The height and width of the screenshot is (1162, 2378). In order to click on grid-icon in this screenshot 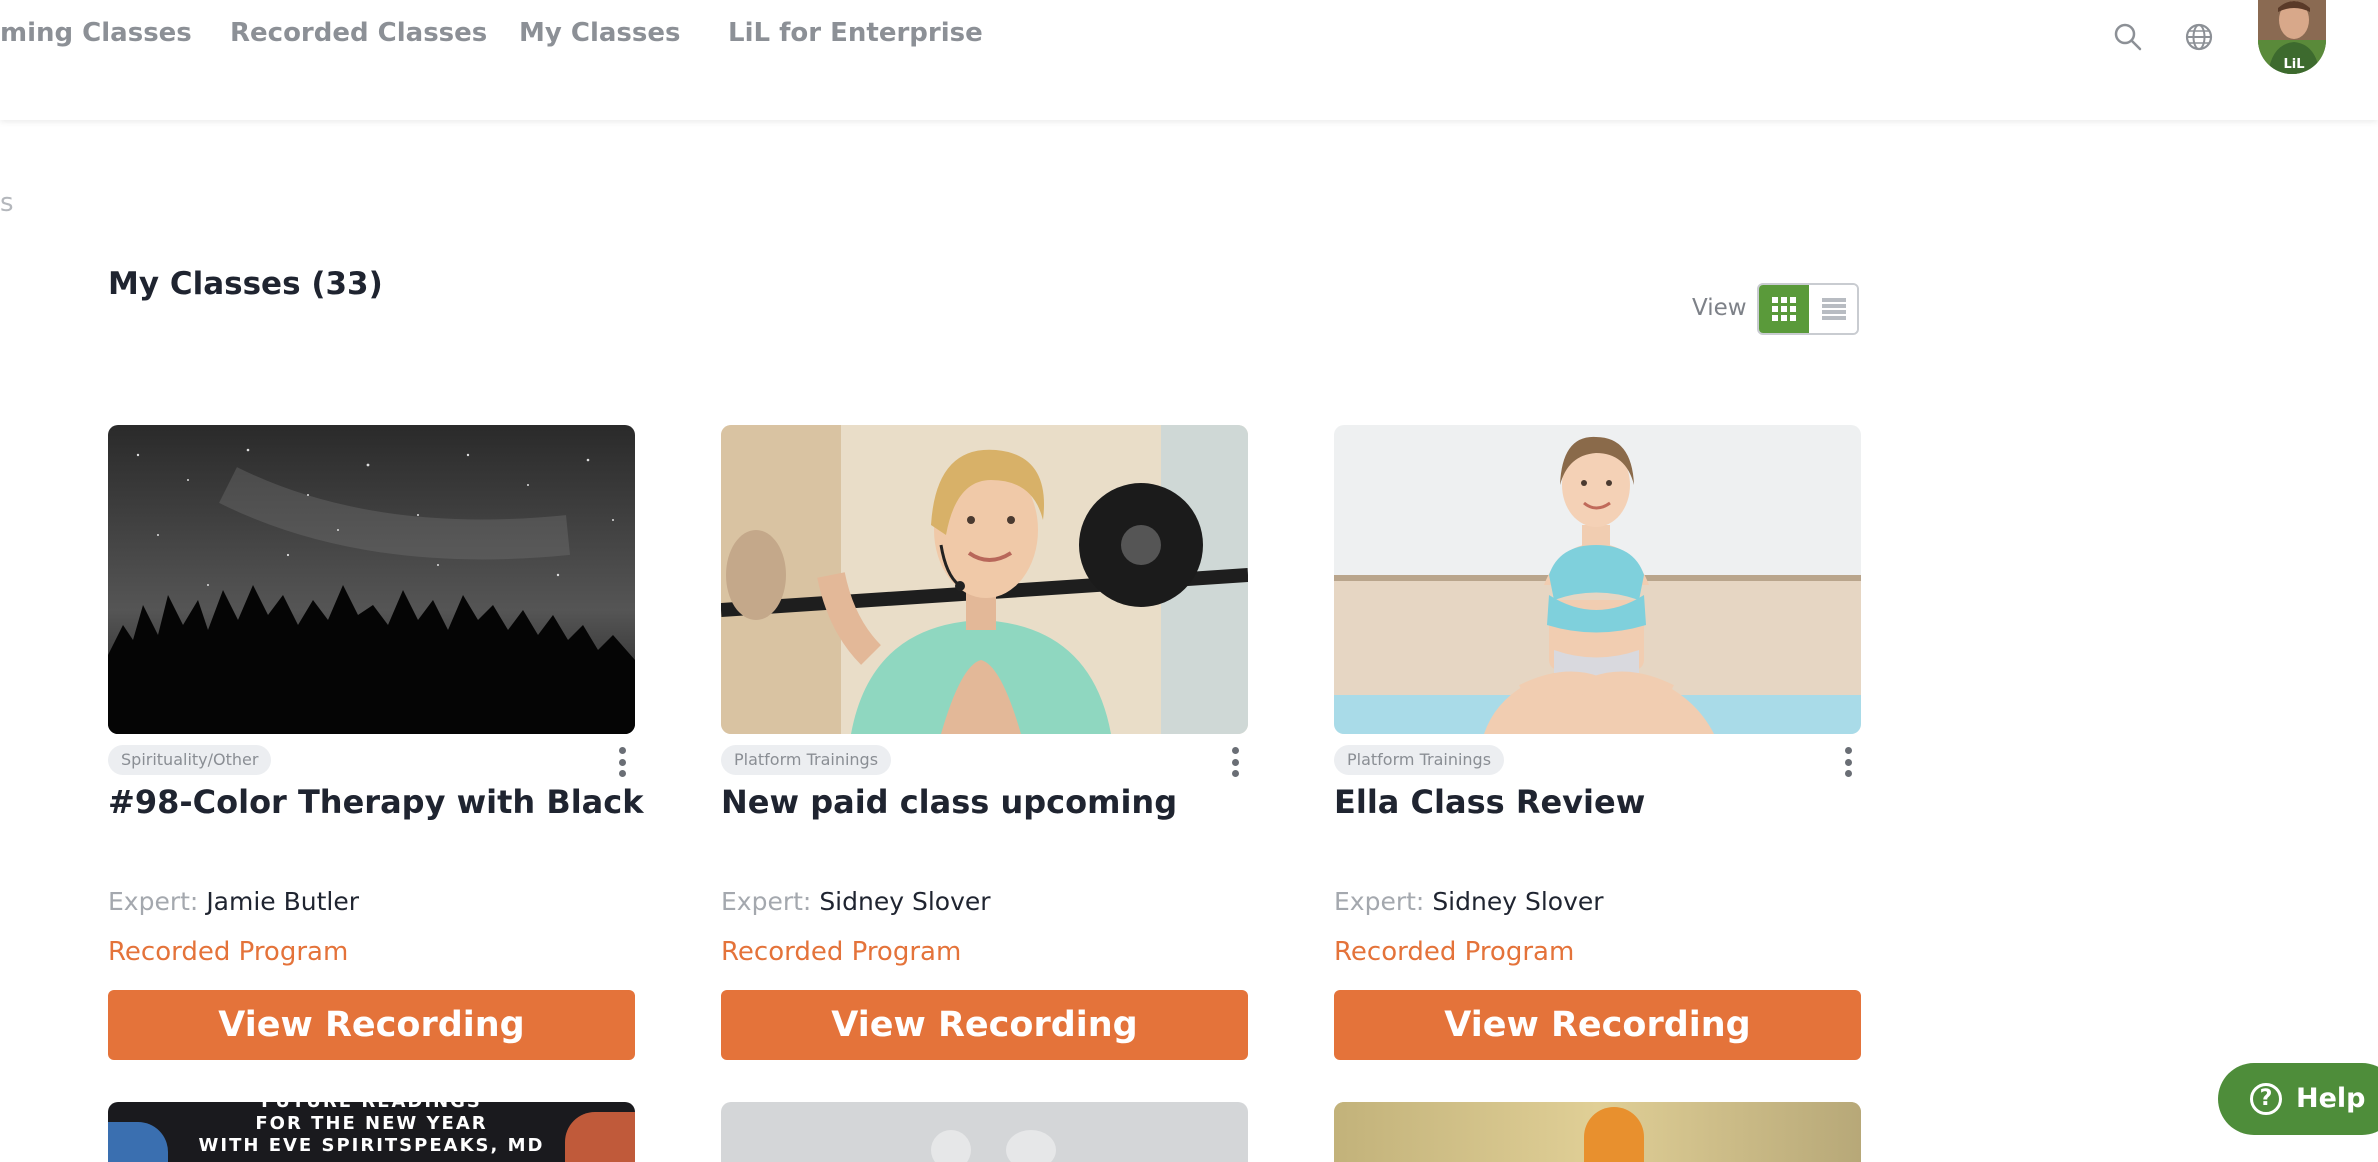, I will do `click(1784, 309)`.